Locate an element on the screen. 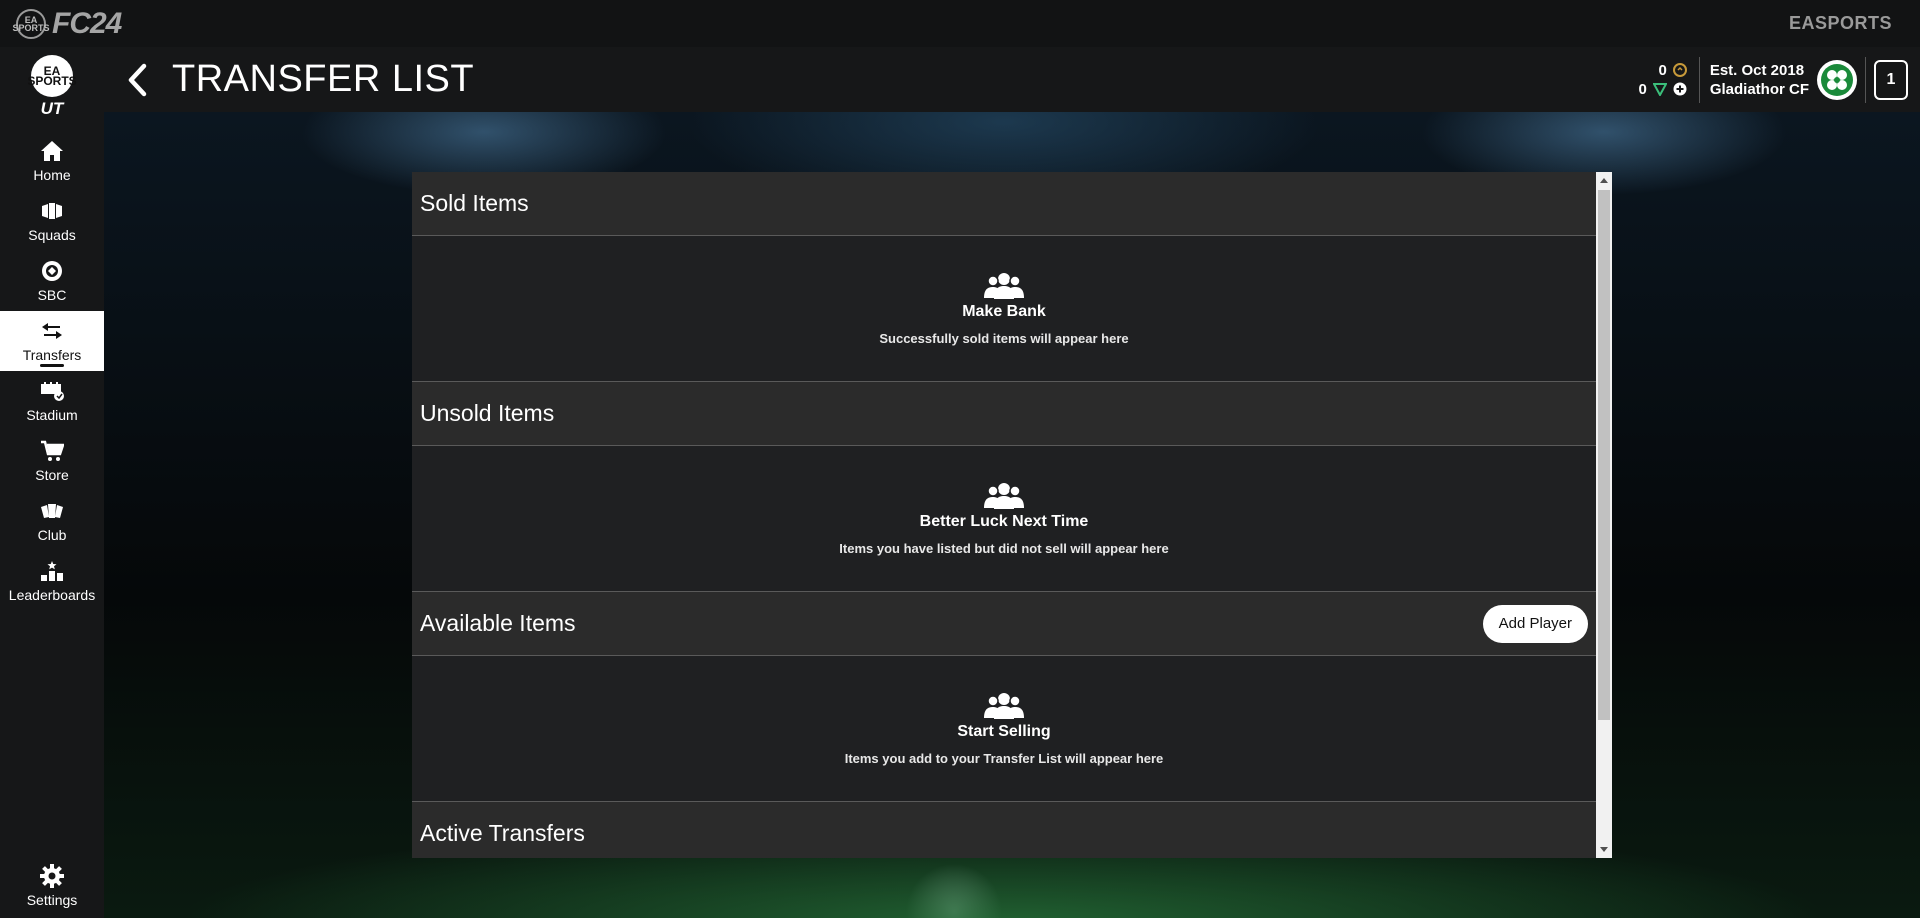 This screenshot has height=918, width=1920. sbc-icon is located at coordinates (52, 271).